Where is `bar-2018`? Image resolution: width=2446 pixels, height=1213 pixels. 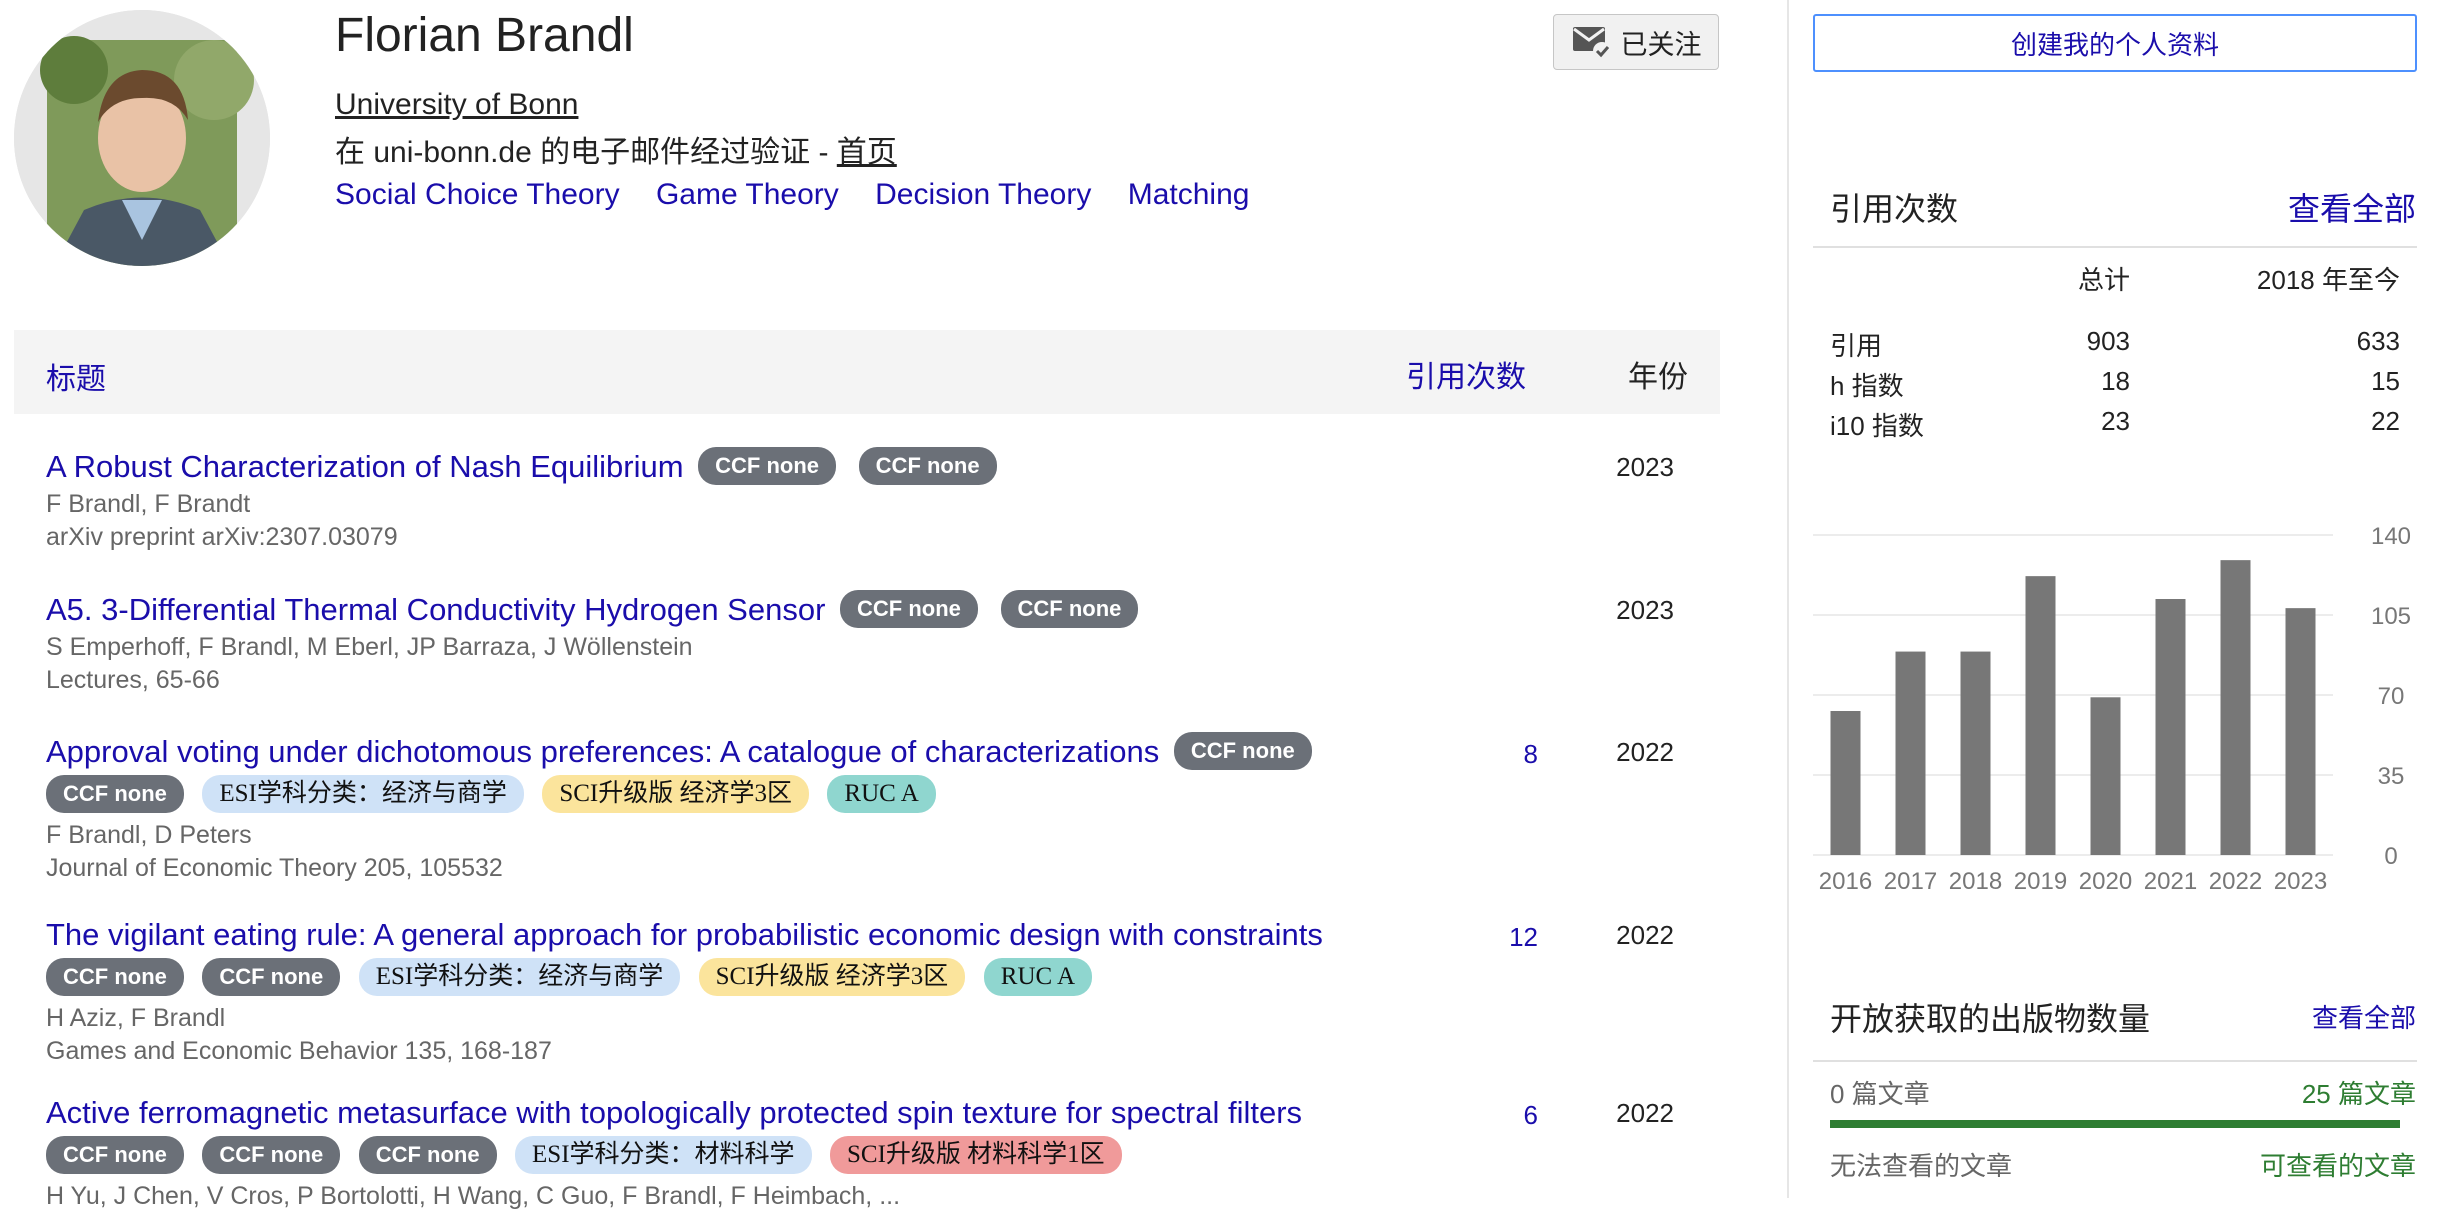 bar-2018 is located at coordinates (1975, 753).